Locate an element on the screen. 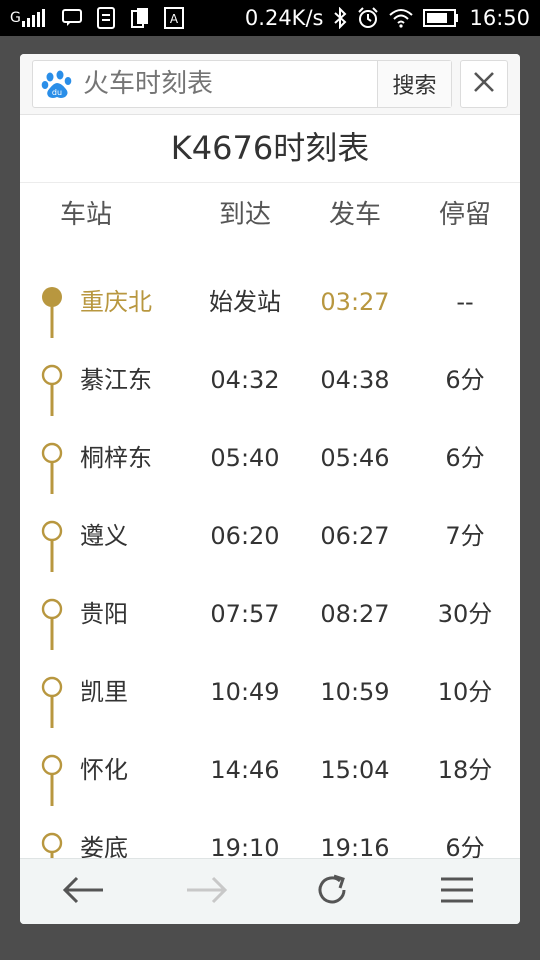 Image resolution: width=540 pixels, height=960 pixels. table-header: 车站 到达 发车 停留 is located at coordinates (270, 224).